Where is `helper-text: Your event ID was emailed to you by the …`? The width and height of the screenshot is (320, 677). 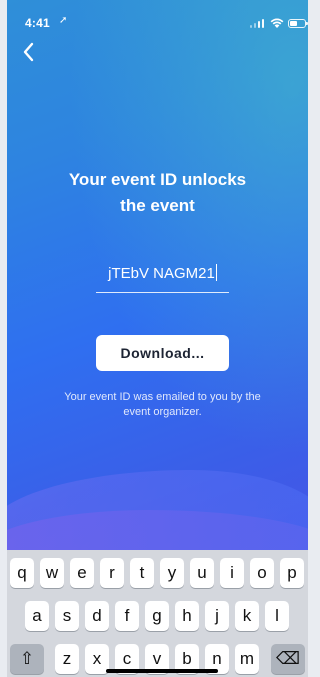 helper-text: Your event ID was emailed to you by the … is located at coordinates (162, 404).